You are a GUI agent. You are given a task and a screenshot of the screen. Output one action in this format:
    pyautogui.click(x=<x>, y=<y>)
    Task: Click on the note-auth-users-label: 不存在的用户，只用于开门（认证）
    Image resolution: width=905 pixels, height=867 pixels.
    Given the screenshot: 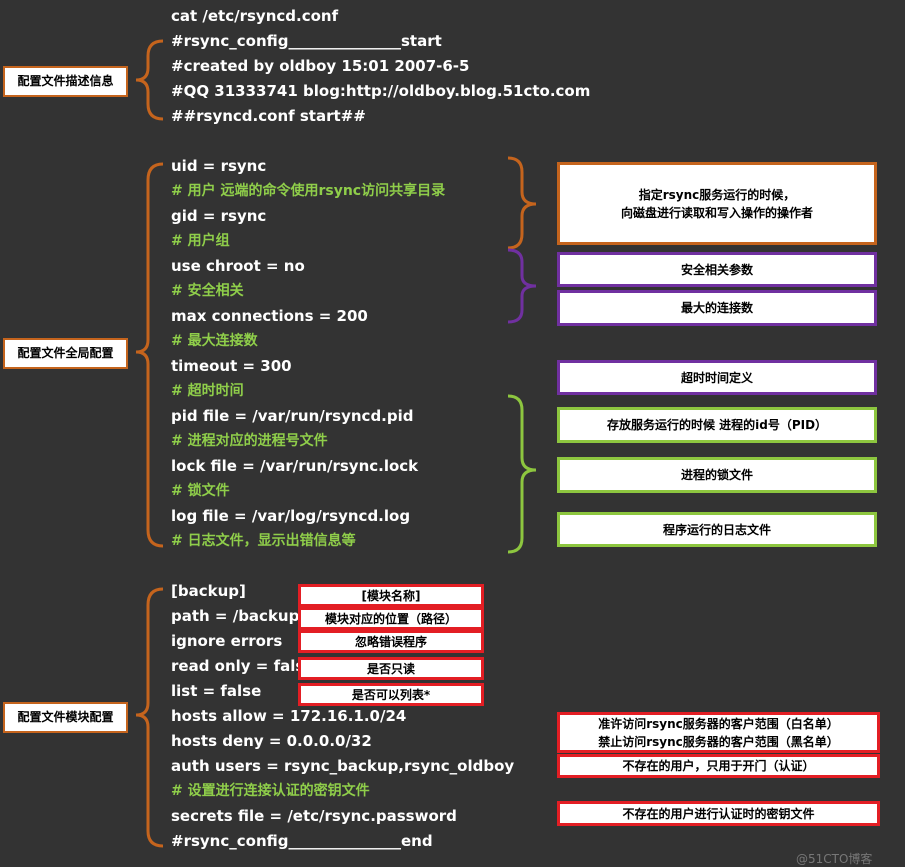 What is the action you would take?
    pyautogui.click(x=718, y=766)
    